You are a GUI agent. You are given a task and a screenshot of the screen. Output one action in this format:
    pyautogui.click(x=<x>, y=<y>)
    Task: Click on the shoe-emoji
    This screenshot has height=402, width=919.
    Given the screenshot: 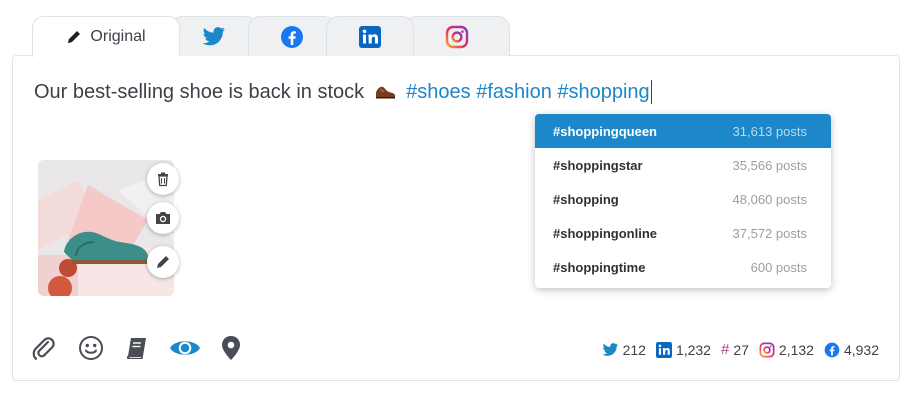 What is the action you would take?
    pyautogui.click(x=385, y=92)
    